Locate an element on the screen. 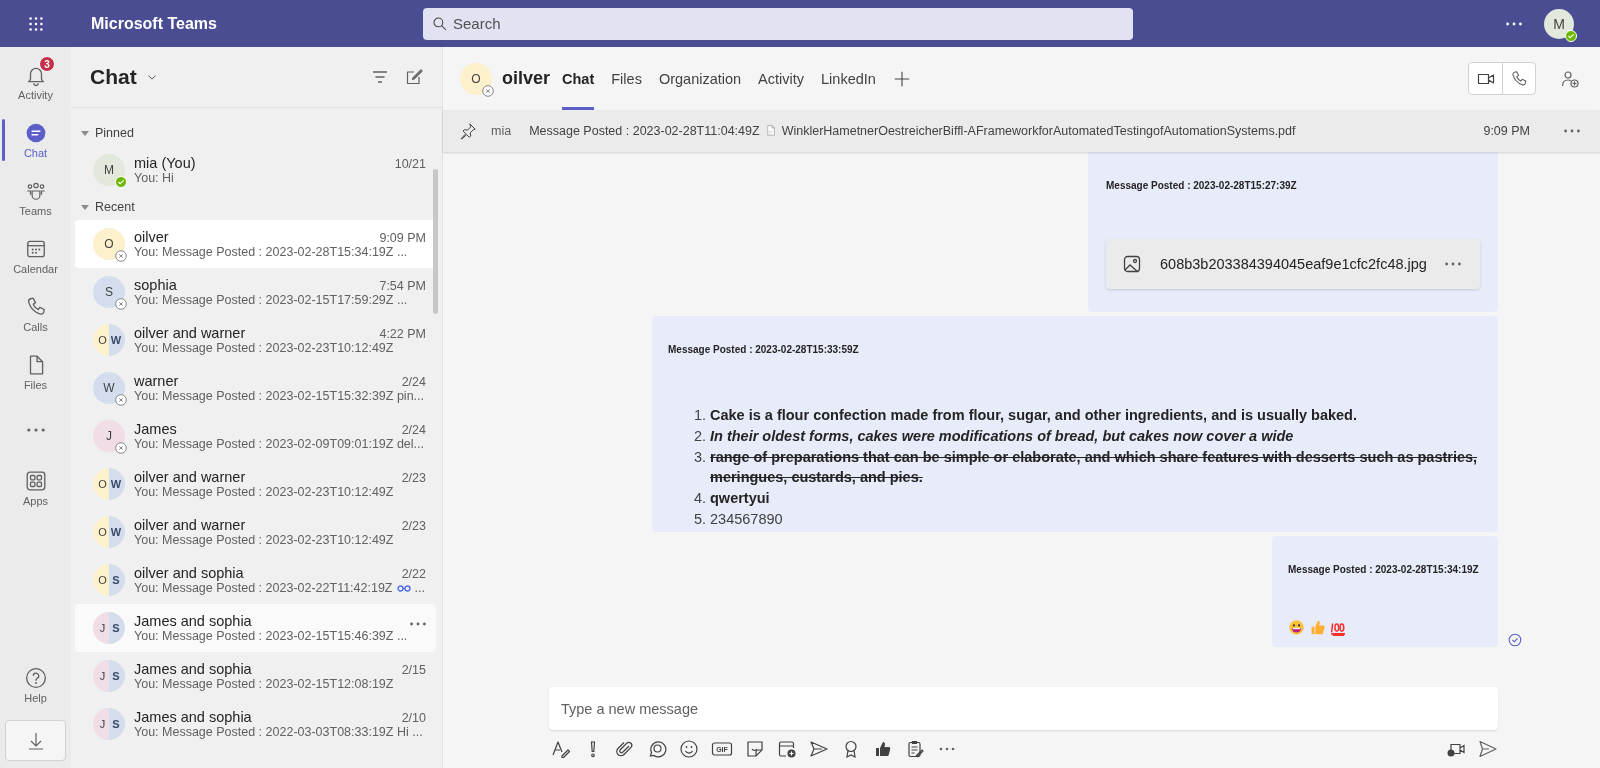  file-attachment: 608b3b203384394045eaf9e1cfc2fc48.jpg is located at coordinates (1293, 264).